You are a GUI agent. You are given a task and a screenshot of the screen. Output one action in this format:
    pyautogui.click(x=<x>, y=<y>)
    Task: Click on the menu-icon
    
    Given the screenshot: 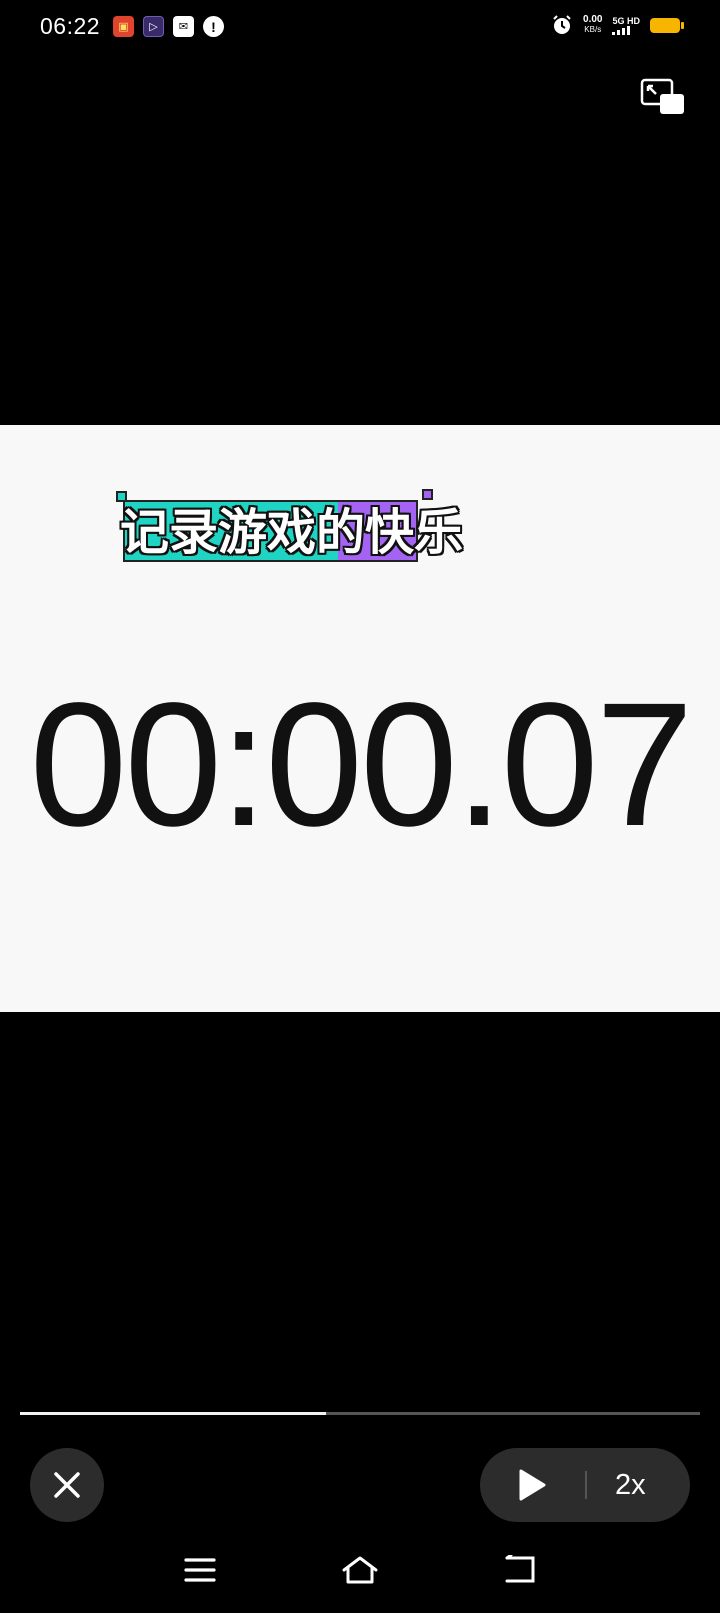 What is the action you would take?
    pyautogui.click(x=200, y=1570)
    